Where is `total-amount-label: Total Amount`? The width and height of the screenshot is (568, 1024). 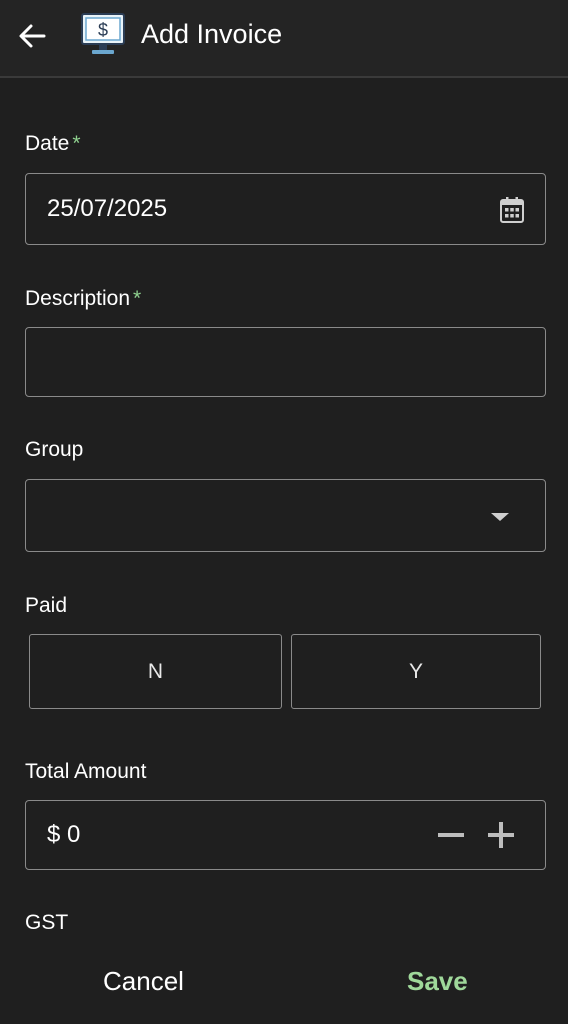
total-amount-label: Total Amount is located at coordinates (86, 771).